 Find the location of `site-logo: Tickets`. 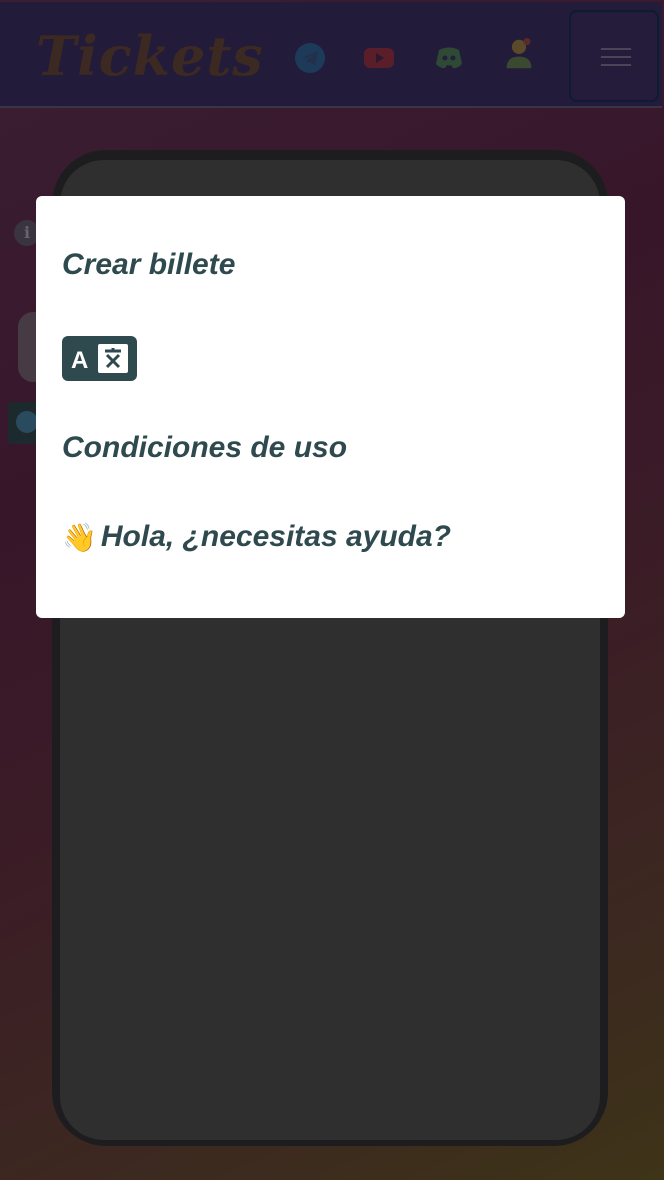

site-logo: Tickets is located at coordinates (150, 56).